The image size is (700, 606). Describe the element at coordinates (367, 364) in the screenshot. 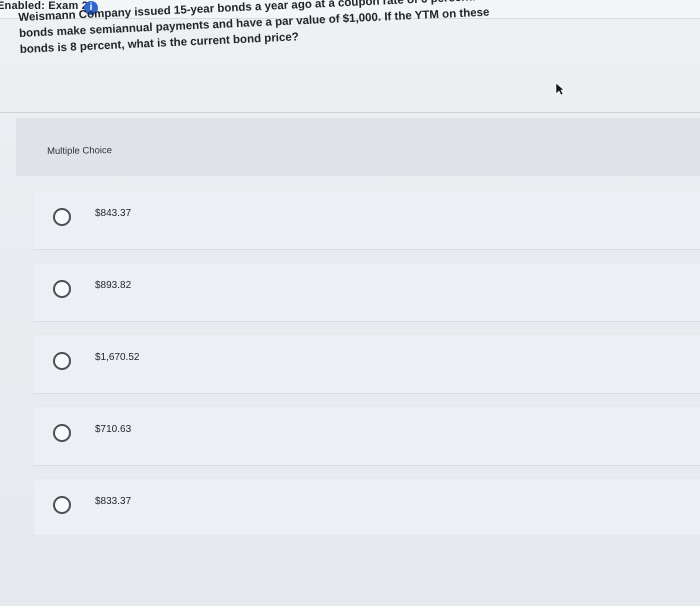

I see `answer-option-3: $1,670.52` at that location.